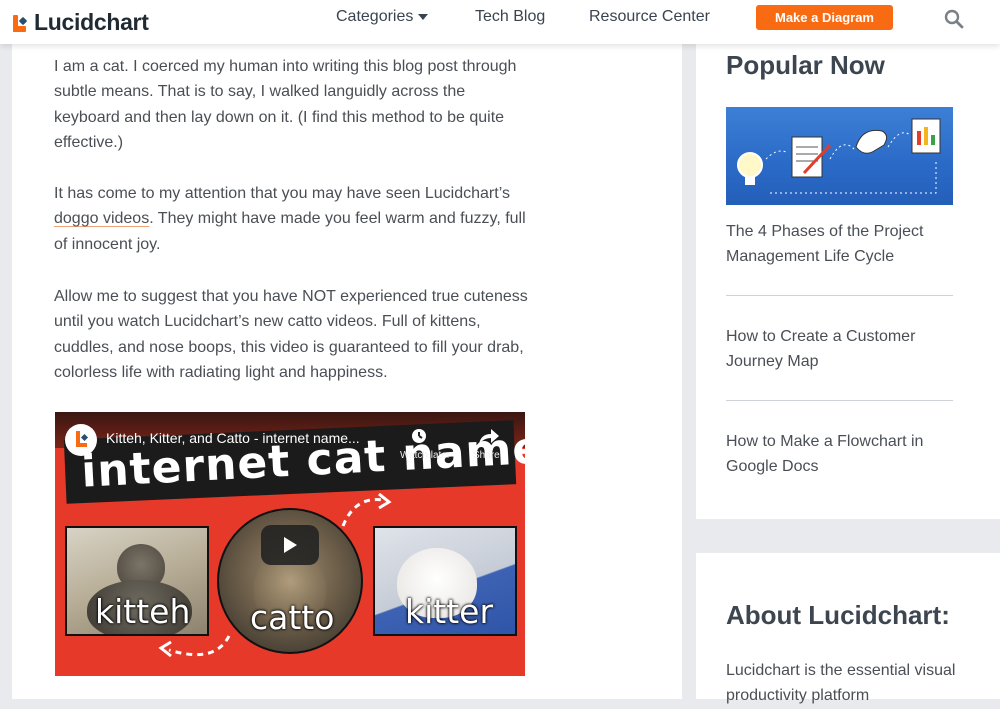  What do you see at coordinates (101, 218) in the screenshot?
I see `doggo-videos-link: doggo videos` at bounding box center [101, 218].